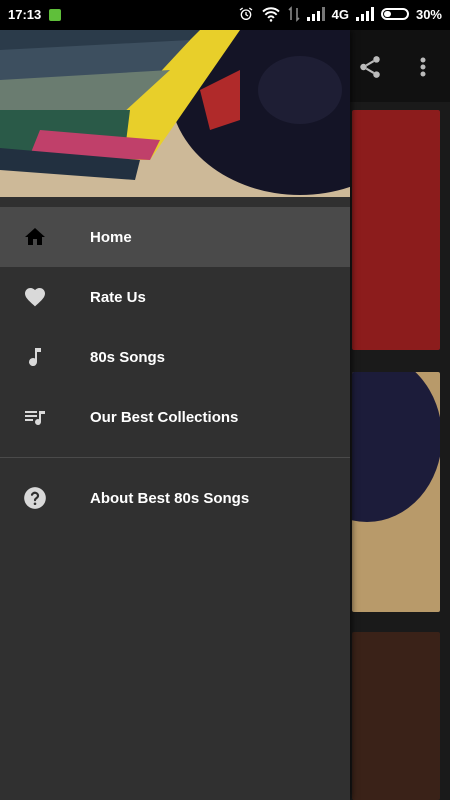 This screenshot has width=450, height=800. Describe the element at coordinates (294, 14) in the screenshot. I see `data-transfer-icon` at that location.